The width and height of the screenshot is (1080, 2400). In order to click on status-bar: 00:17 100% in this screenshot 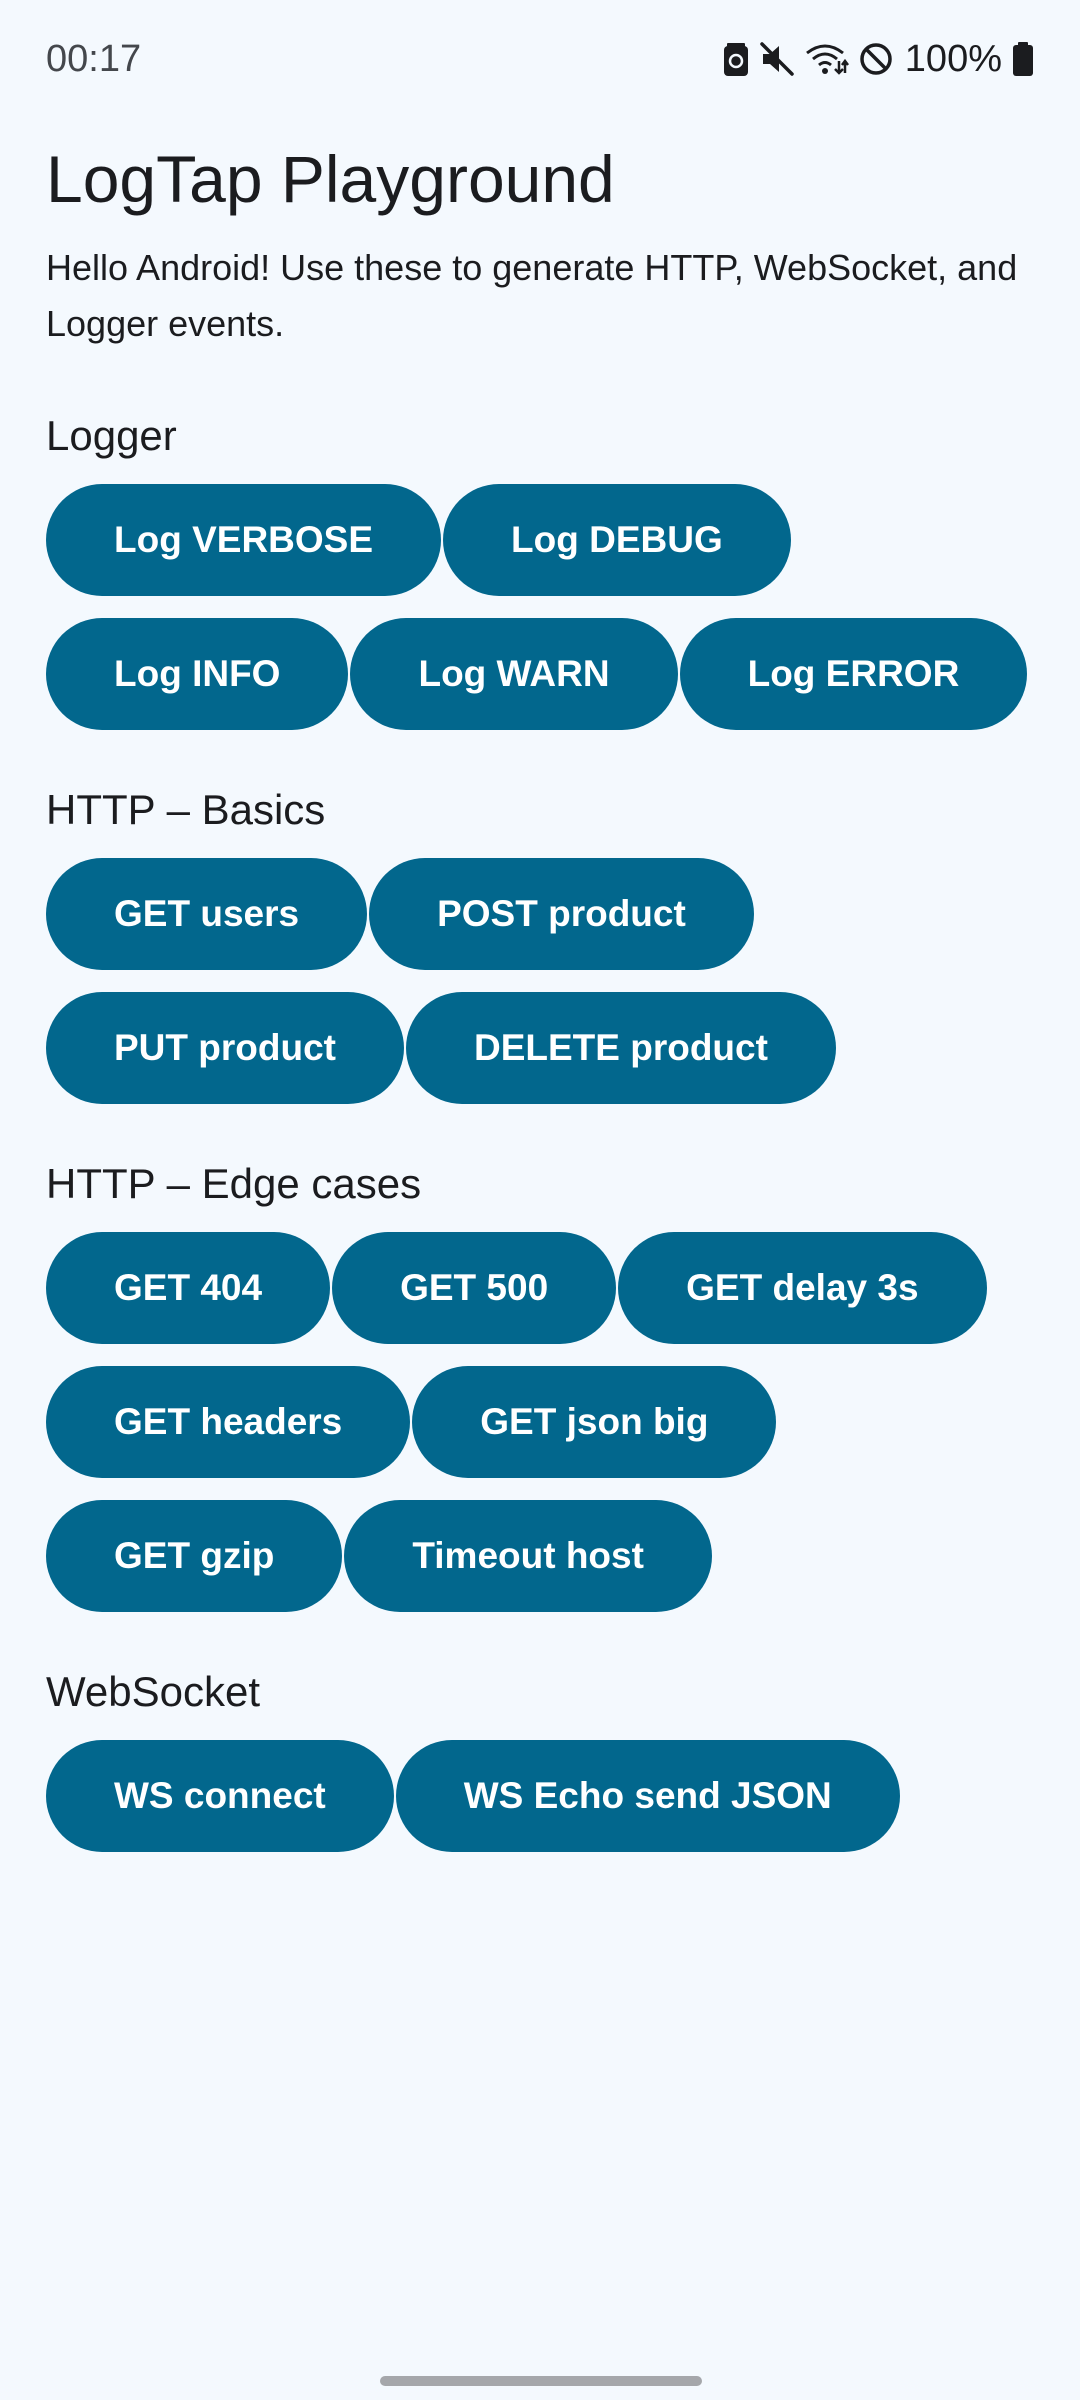, I will do `click(540, 59)`.